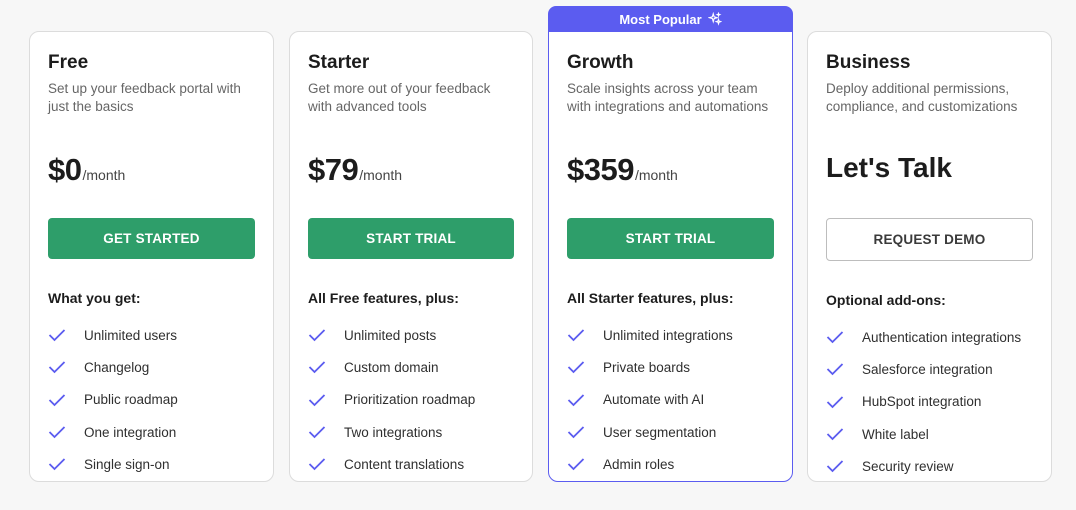 Image resolution: width=1076 pixels, height=510 pixels. What do you see at coordinates (391, 367) in the screenshot?
I see `feature-label: Custom domain` at bounding box center [391, 367].